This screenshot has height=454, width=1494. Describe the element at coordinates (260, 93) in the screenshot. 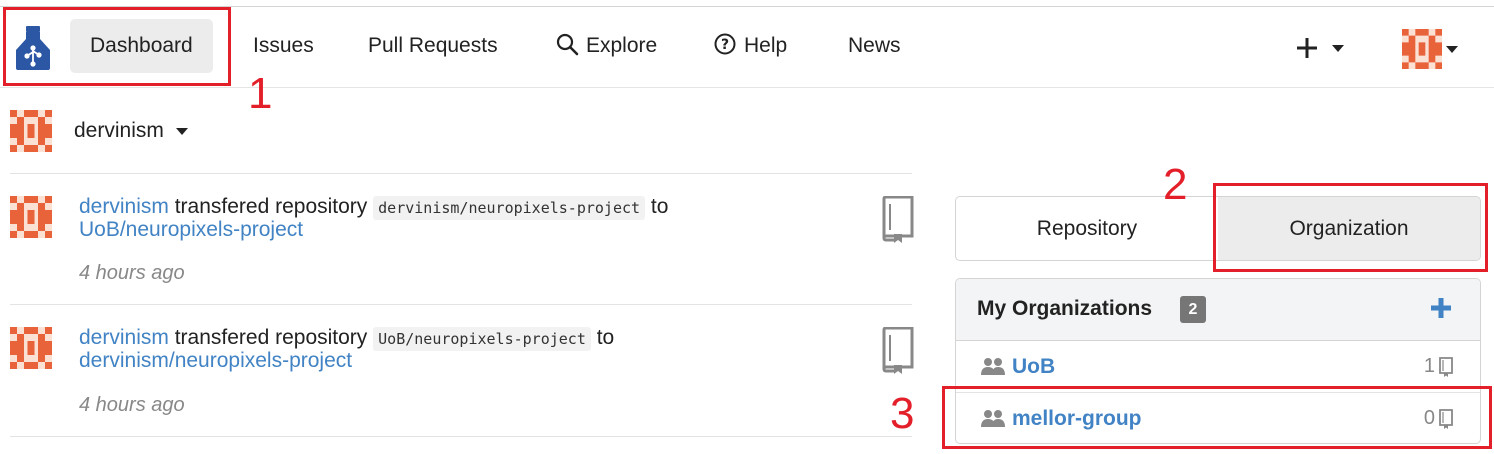

I see `annotation-number-1: 1` at that location.